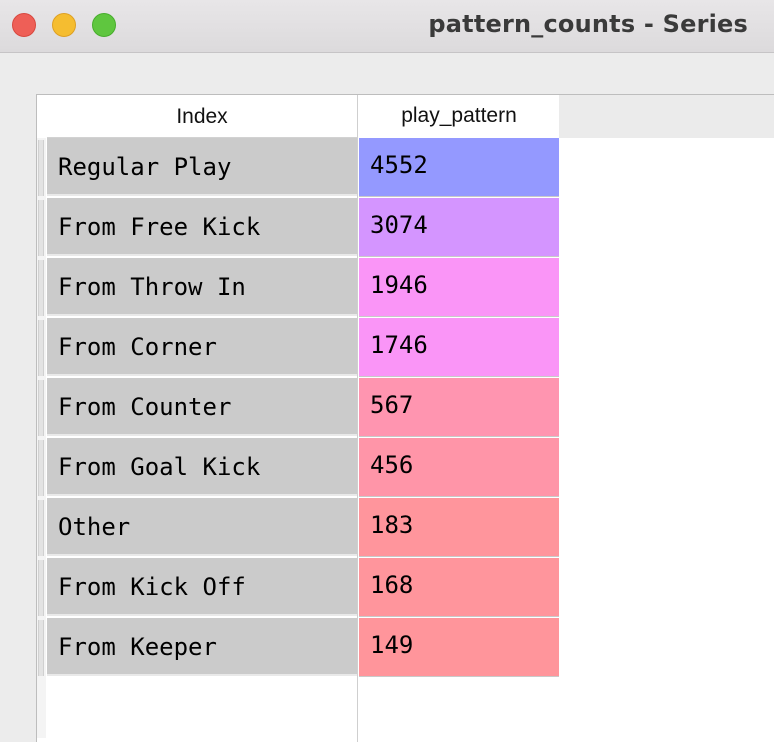  What do you see at coordinates (459, 287) in the screenshot?
I see `value-cell: 1946` at bounding box center [459, 287].